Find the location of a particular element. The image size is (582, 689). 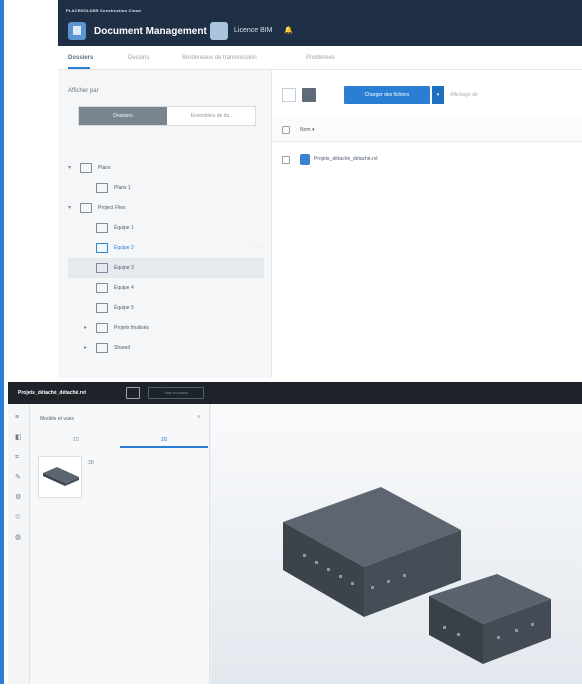

viewer-title: Projets_détaché_détaché.rvt is located at coordinates (52, 393).